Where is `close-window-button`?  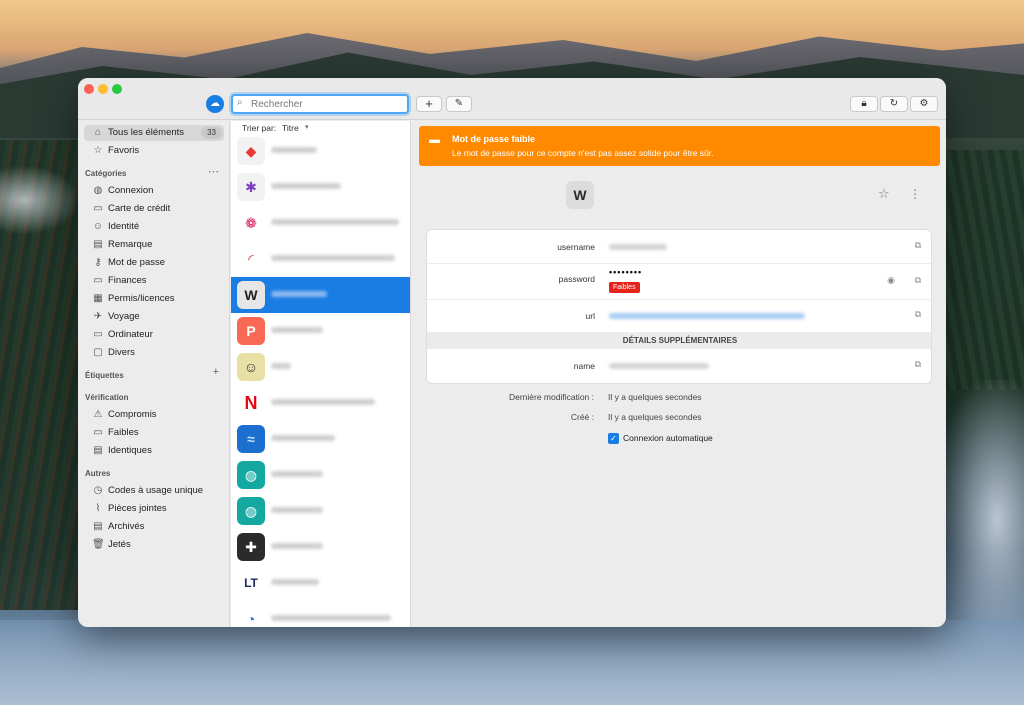 close-window-button is located at coordinates (89, 89).